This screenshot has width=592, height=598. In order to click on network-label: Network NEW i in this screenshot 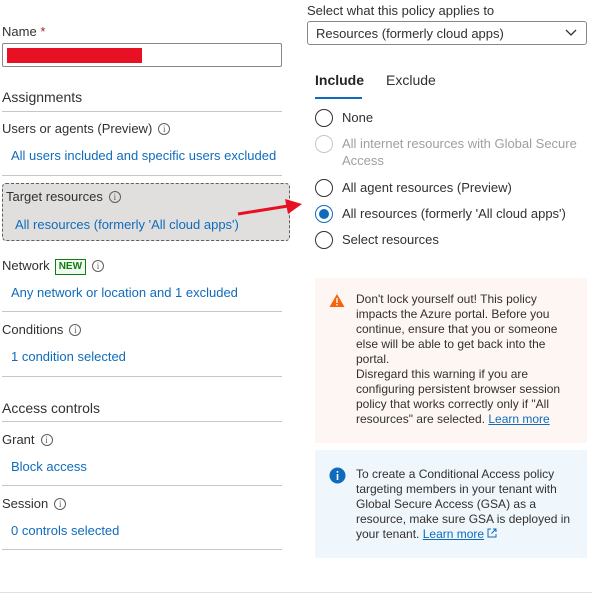, I will do `click(53, 266)`.